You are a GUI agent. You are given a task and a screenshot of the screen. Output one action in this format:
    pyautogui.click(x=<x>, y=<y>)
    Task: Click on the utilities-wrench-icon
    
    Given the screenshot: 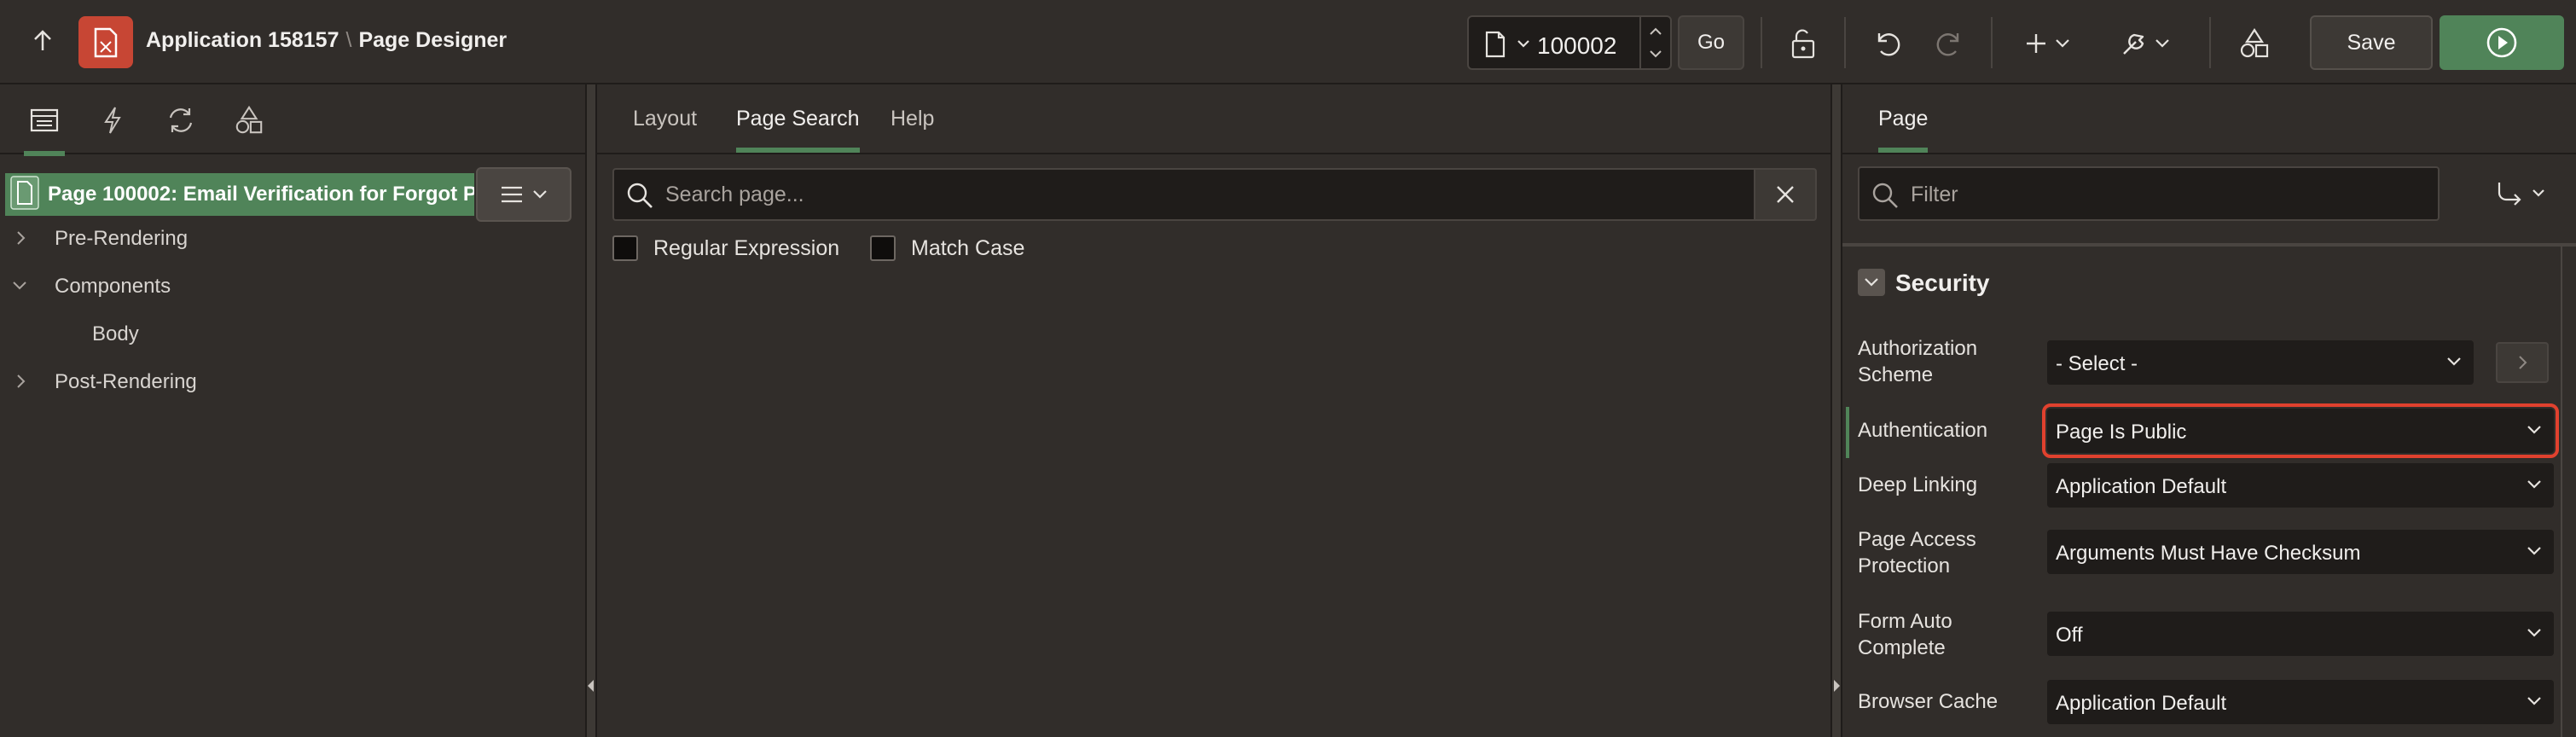 What is the action you would take?
    pyautogui.click(x=2147, y=43)
    